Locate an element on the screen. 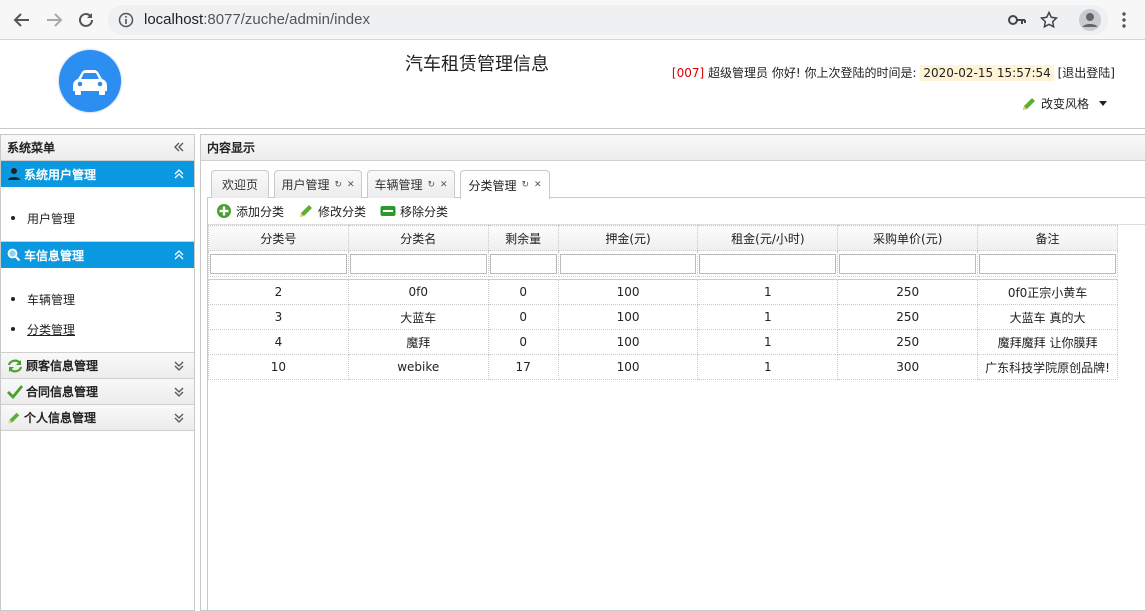 The image size is (1145, 611). sidebar-group-car-info-items: 车辆管理 分类管理 is located at coordinates (97, 310).